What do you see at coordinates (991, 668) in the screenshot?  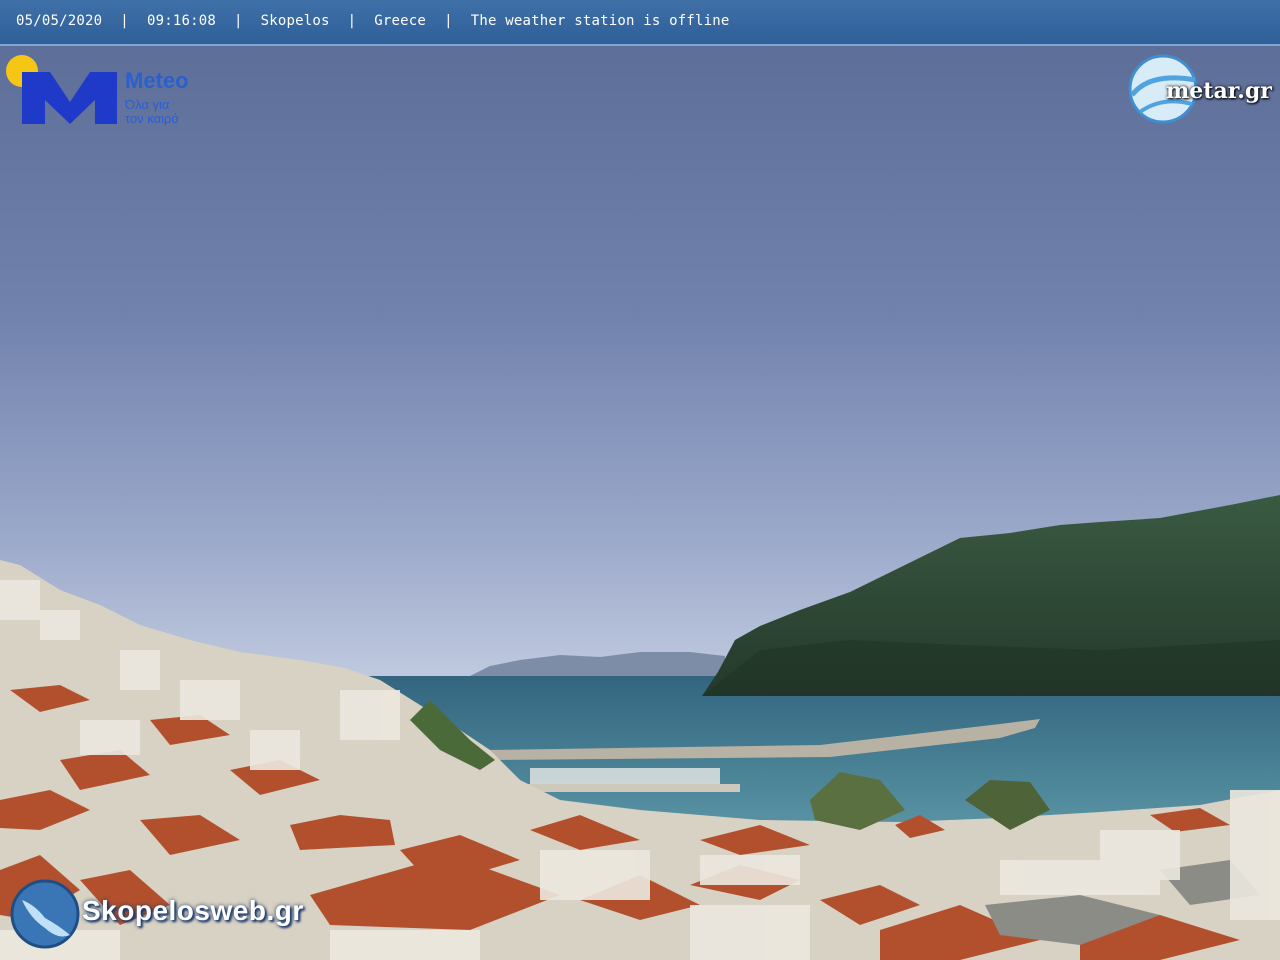 I see `mountain-shadow` at bounding box center [991, 668].